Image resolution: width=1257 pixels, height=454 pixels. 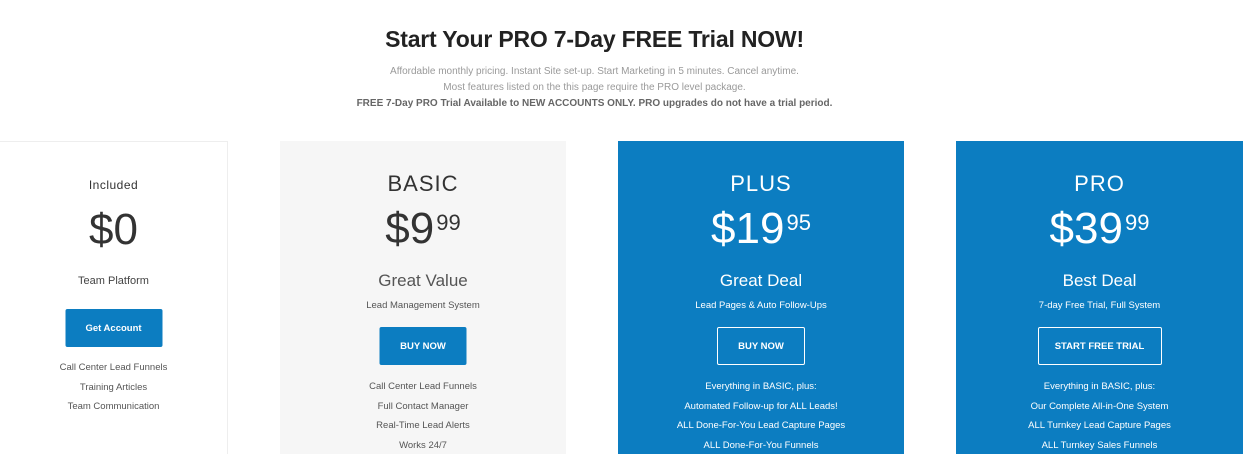 What do you see at coordinates (113, 185) in the screenshot?
I see `plan-name: Included` at bounding box center [113, 185].